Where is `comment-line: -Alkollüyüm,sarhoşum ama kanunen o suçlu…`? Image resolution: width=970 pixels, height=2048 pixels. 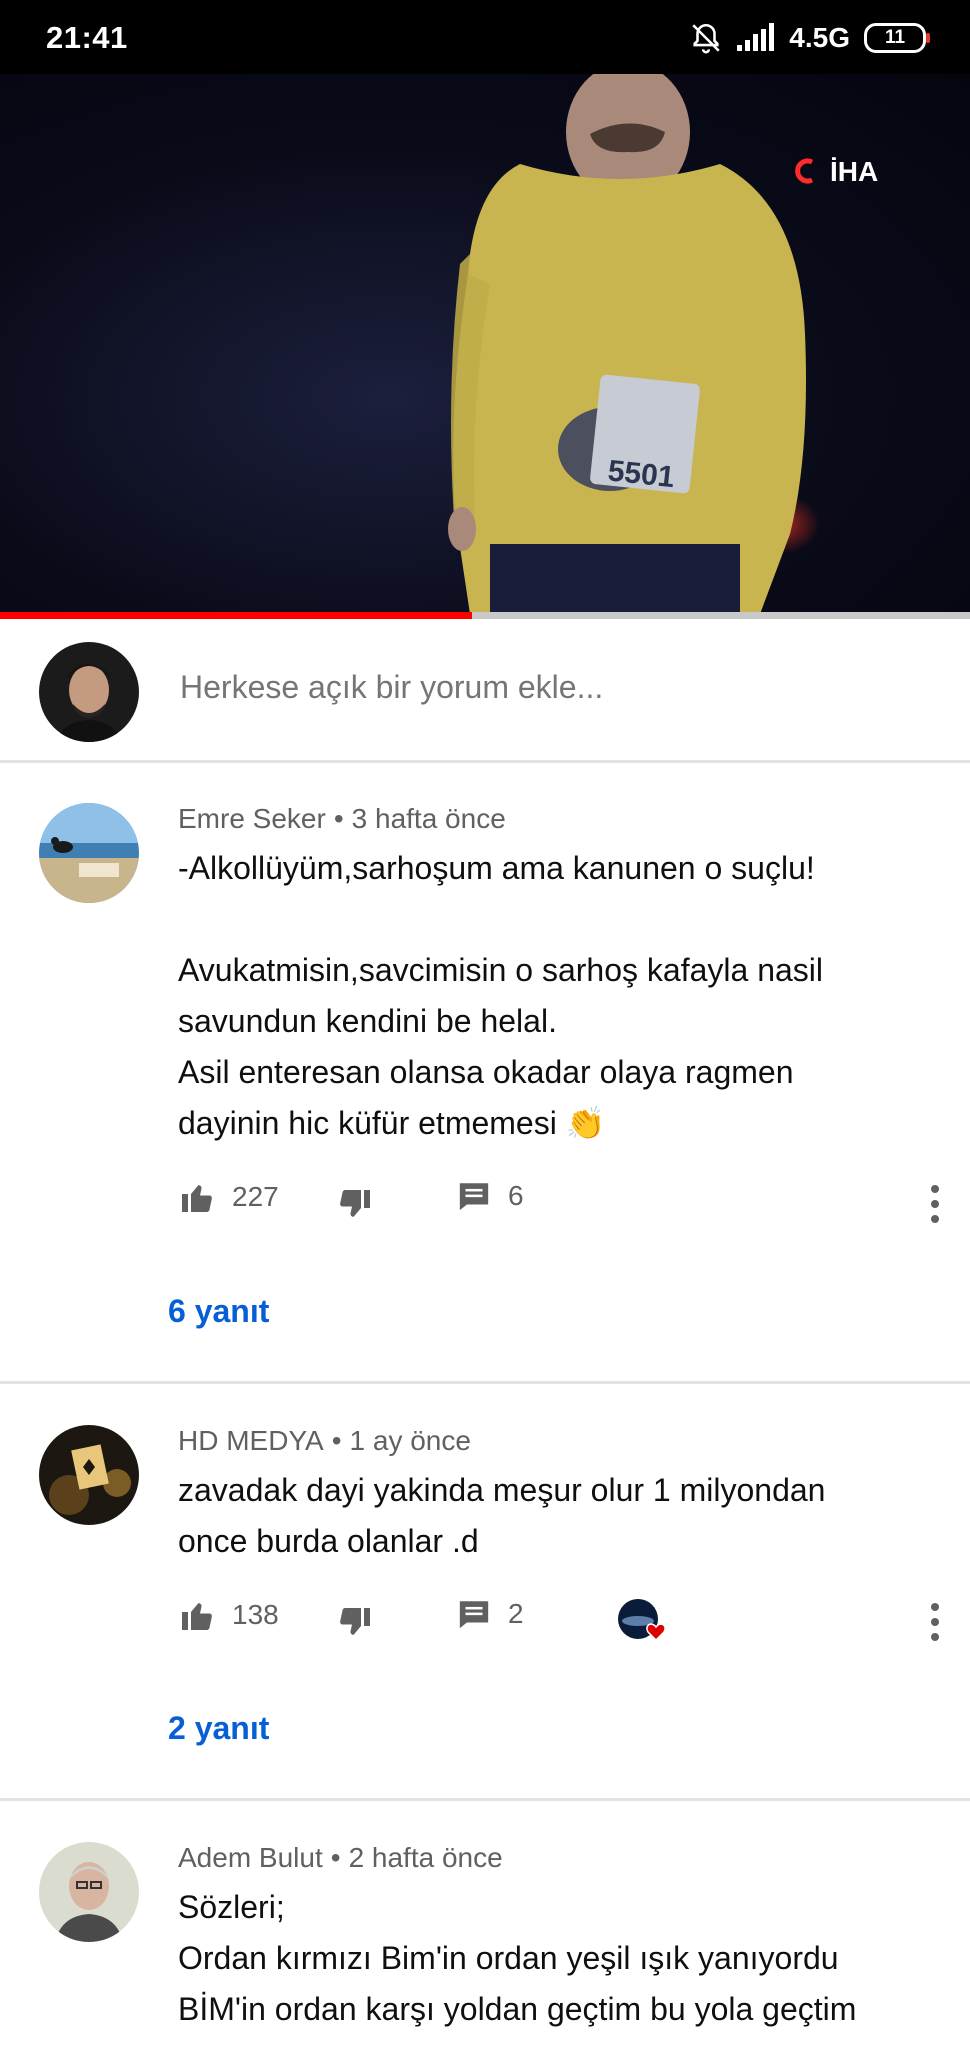 comment-line: -Alkollüyüm,sarhoşum ama kanunen o suçlu… is located at coordinates (496, 868).